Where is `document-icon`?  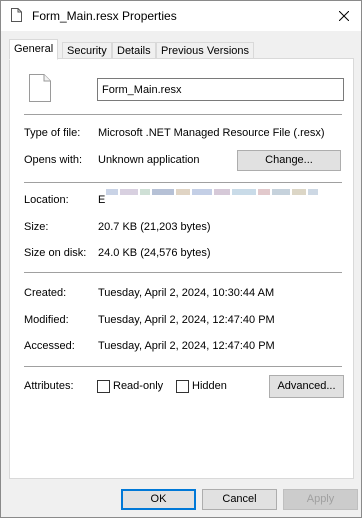
document-icon is located at coordinates (16, 15).